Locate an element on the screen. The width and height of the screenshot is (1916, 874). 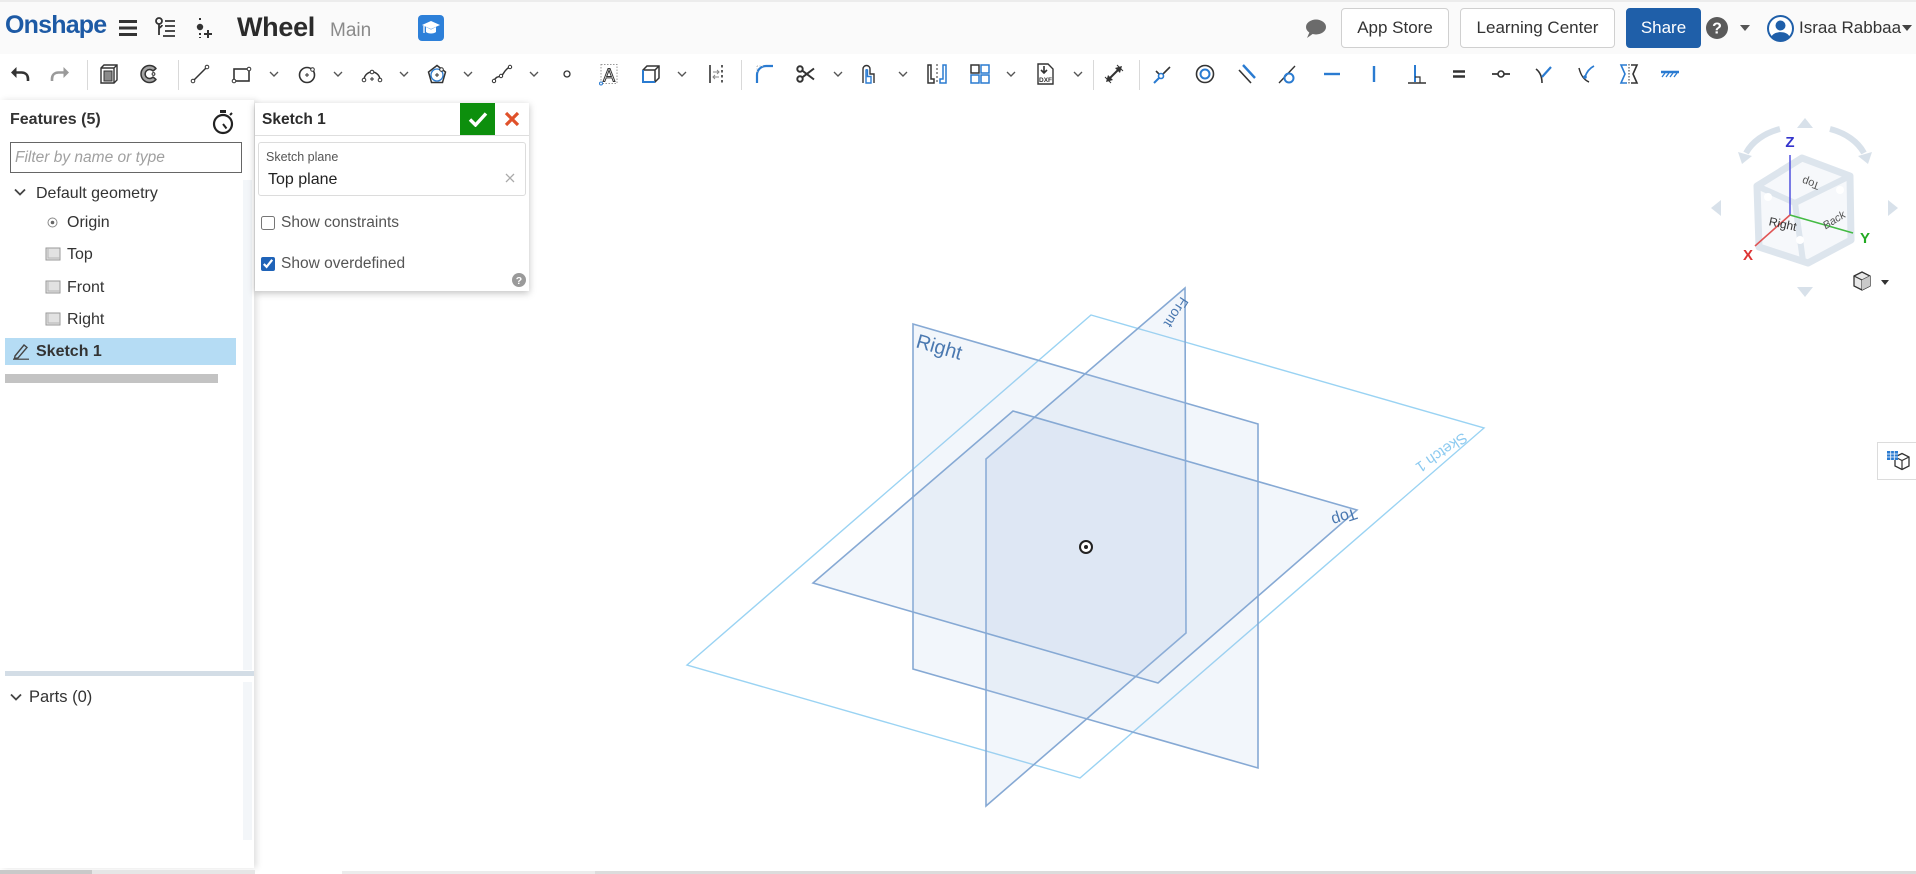
user-avatar-icon is located at coordinates (1780, 28).